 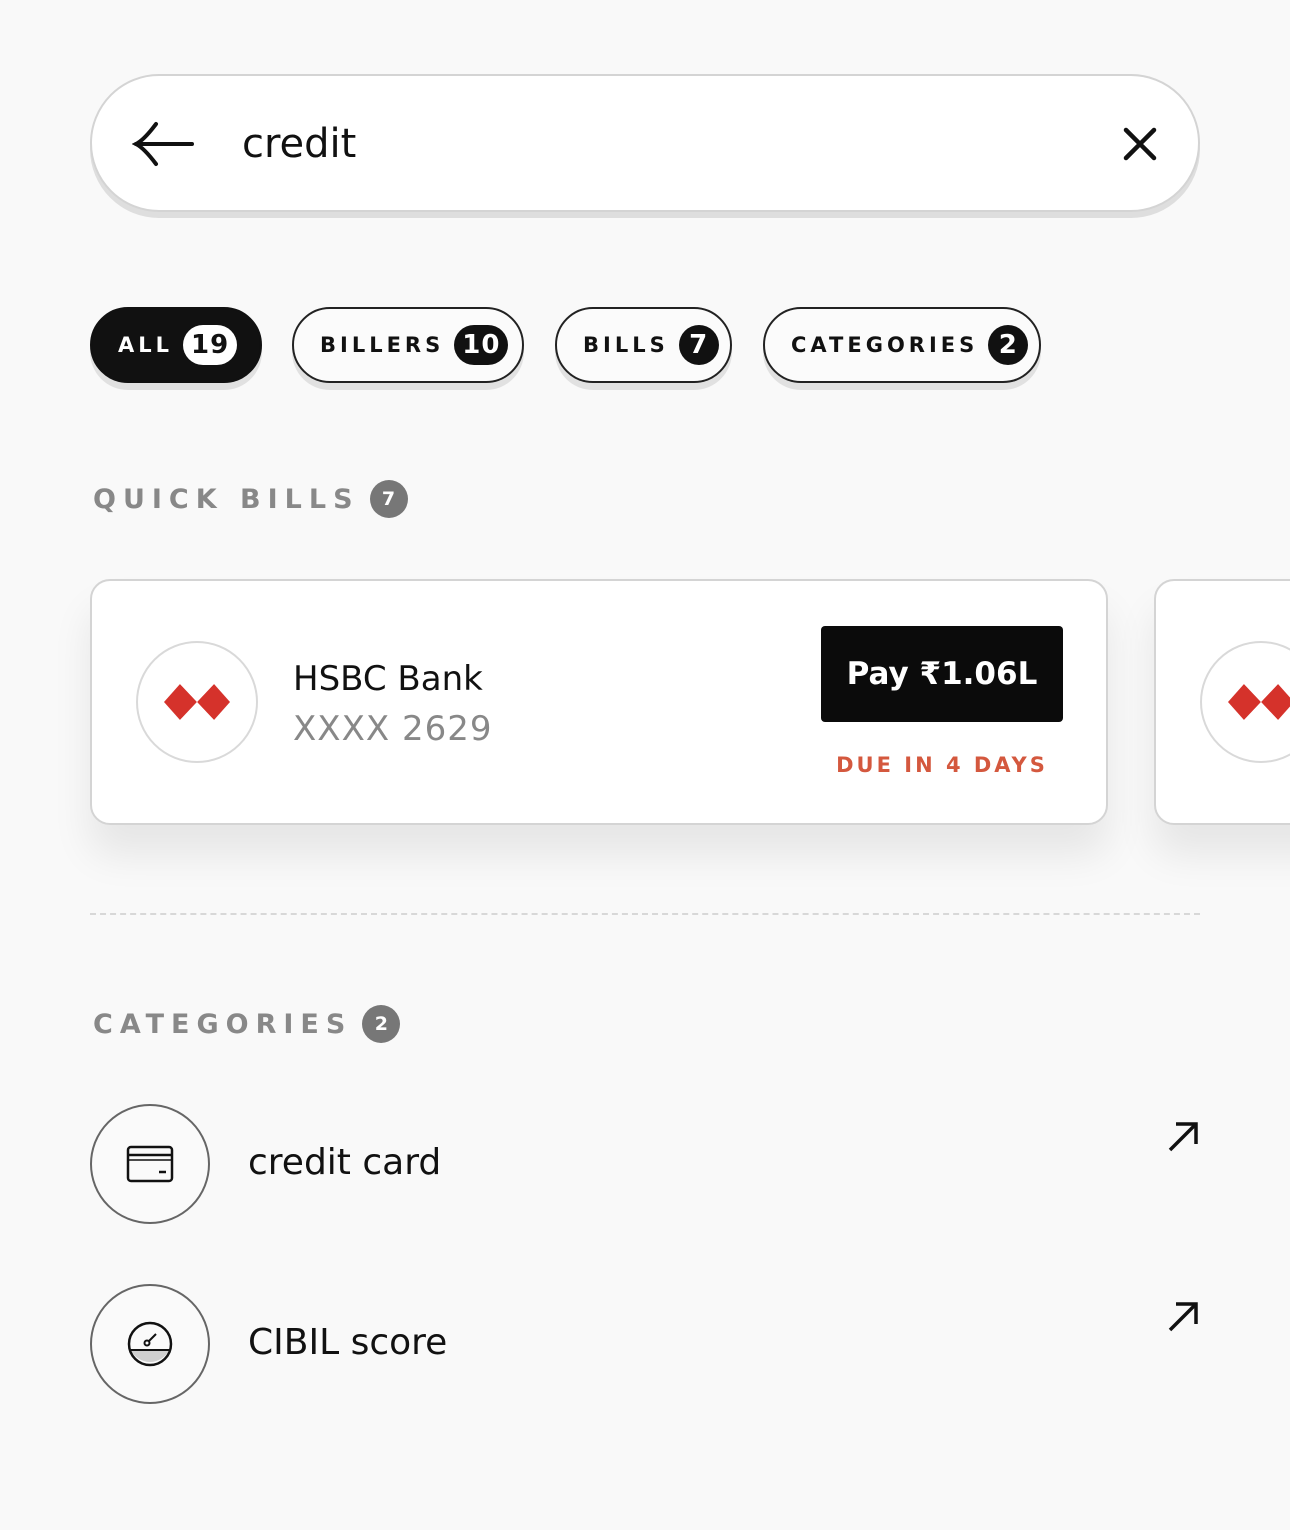 What do you see at coordinates (626, 345) in the screenshot?
I see `chip-label: BILLS` at bounding box center [626, 345].